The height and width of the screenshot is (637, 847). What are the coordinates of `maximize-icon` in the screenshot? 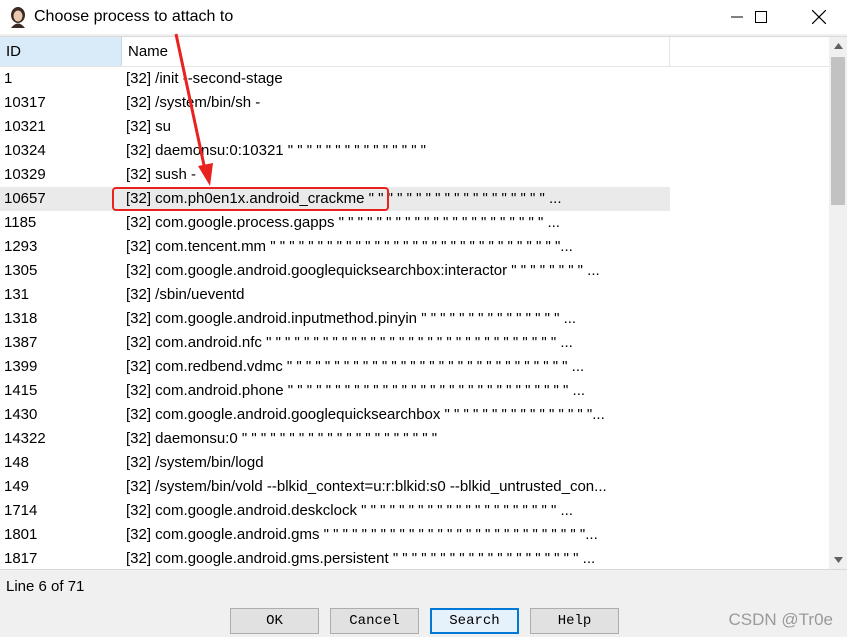 It's located at (761, 17).